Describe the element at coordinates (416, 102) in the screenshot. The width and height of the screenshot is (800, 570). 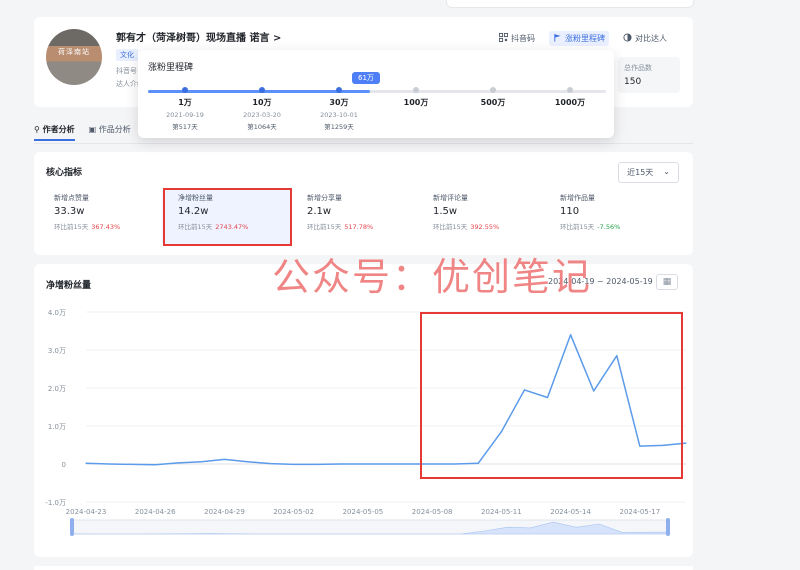
I see `milestone-value: 100万` at that location.